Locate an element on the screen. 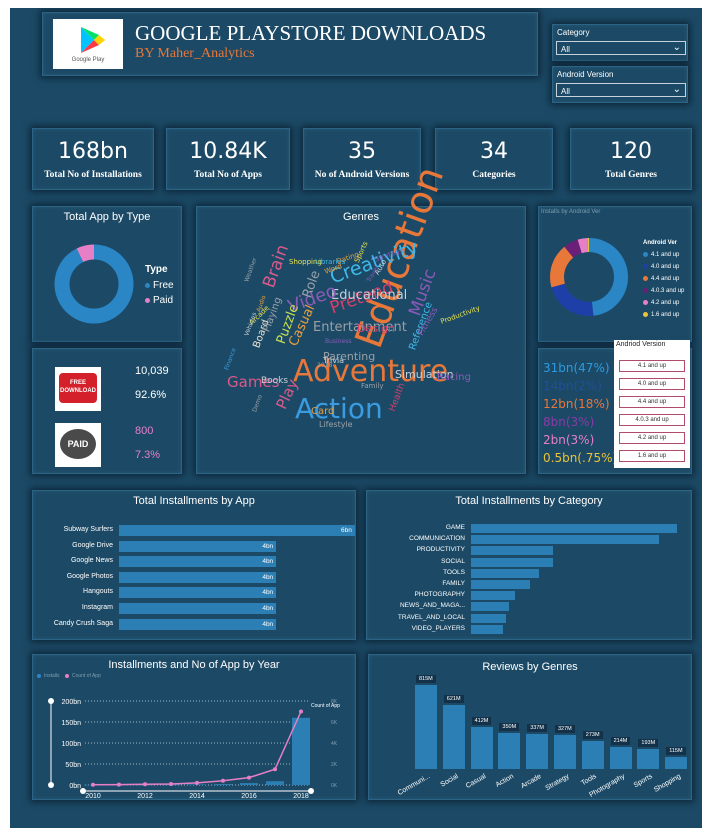 Image resolution: width=720 pixels, height=835 pixels. y2-tick-label: 2K is located at coordinates (334, 765).